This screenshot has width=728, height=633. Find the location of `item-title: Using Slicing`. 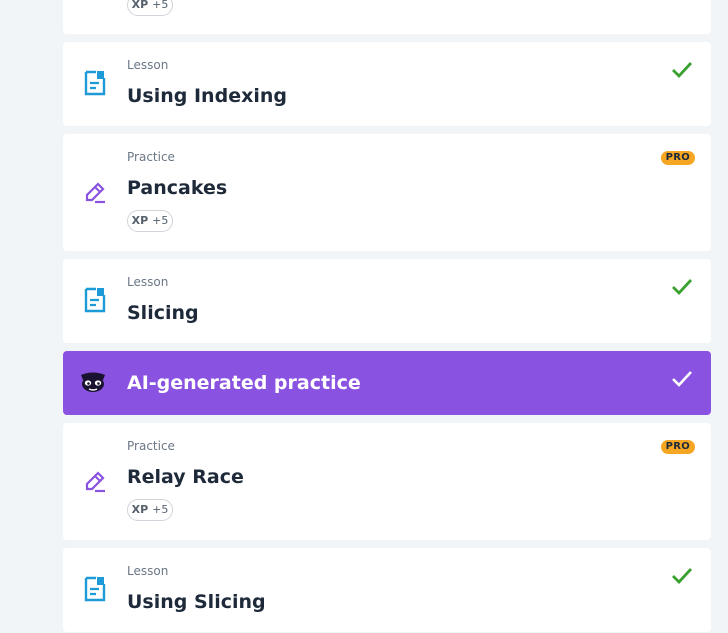

item-title: Using Slicing is located at coordinates (196, 602).